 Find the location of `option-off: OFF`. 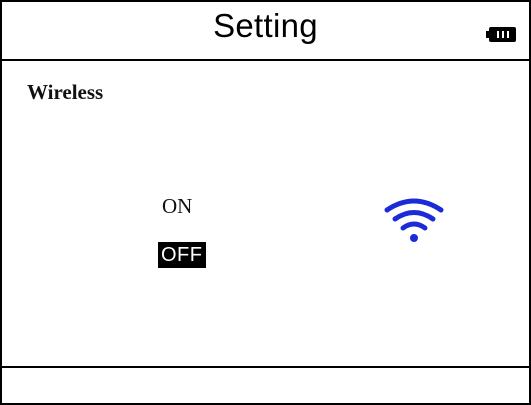

option-off: OFF is located at coordinates (182, 255).